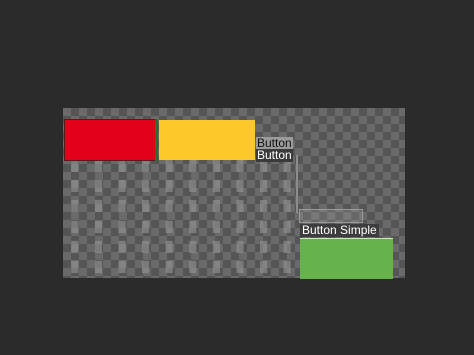 The width and height of the screenshot is (474, 355). Describe the element at coordinates (346, 258) in the screenshot. I see `green-color-swatch` at that location.